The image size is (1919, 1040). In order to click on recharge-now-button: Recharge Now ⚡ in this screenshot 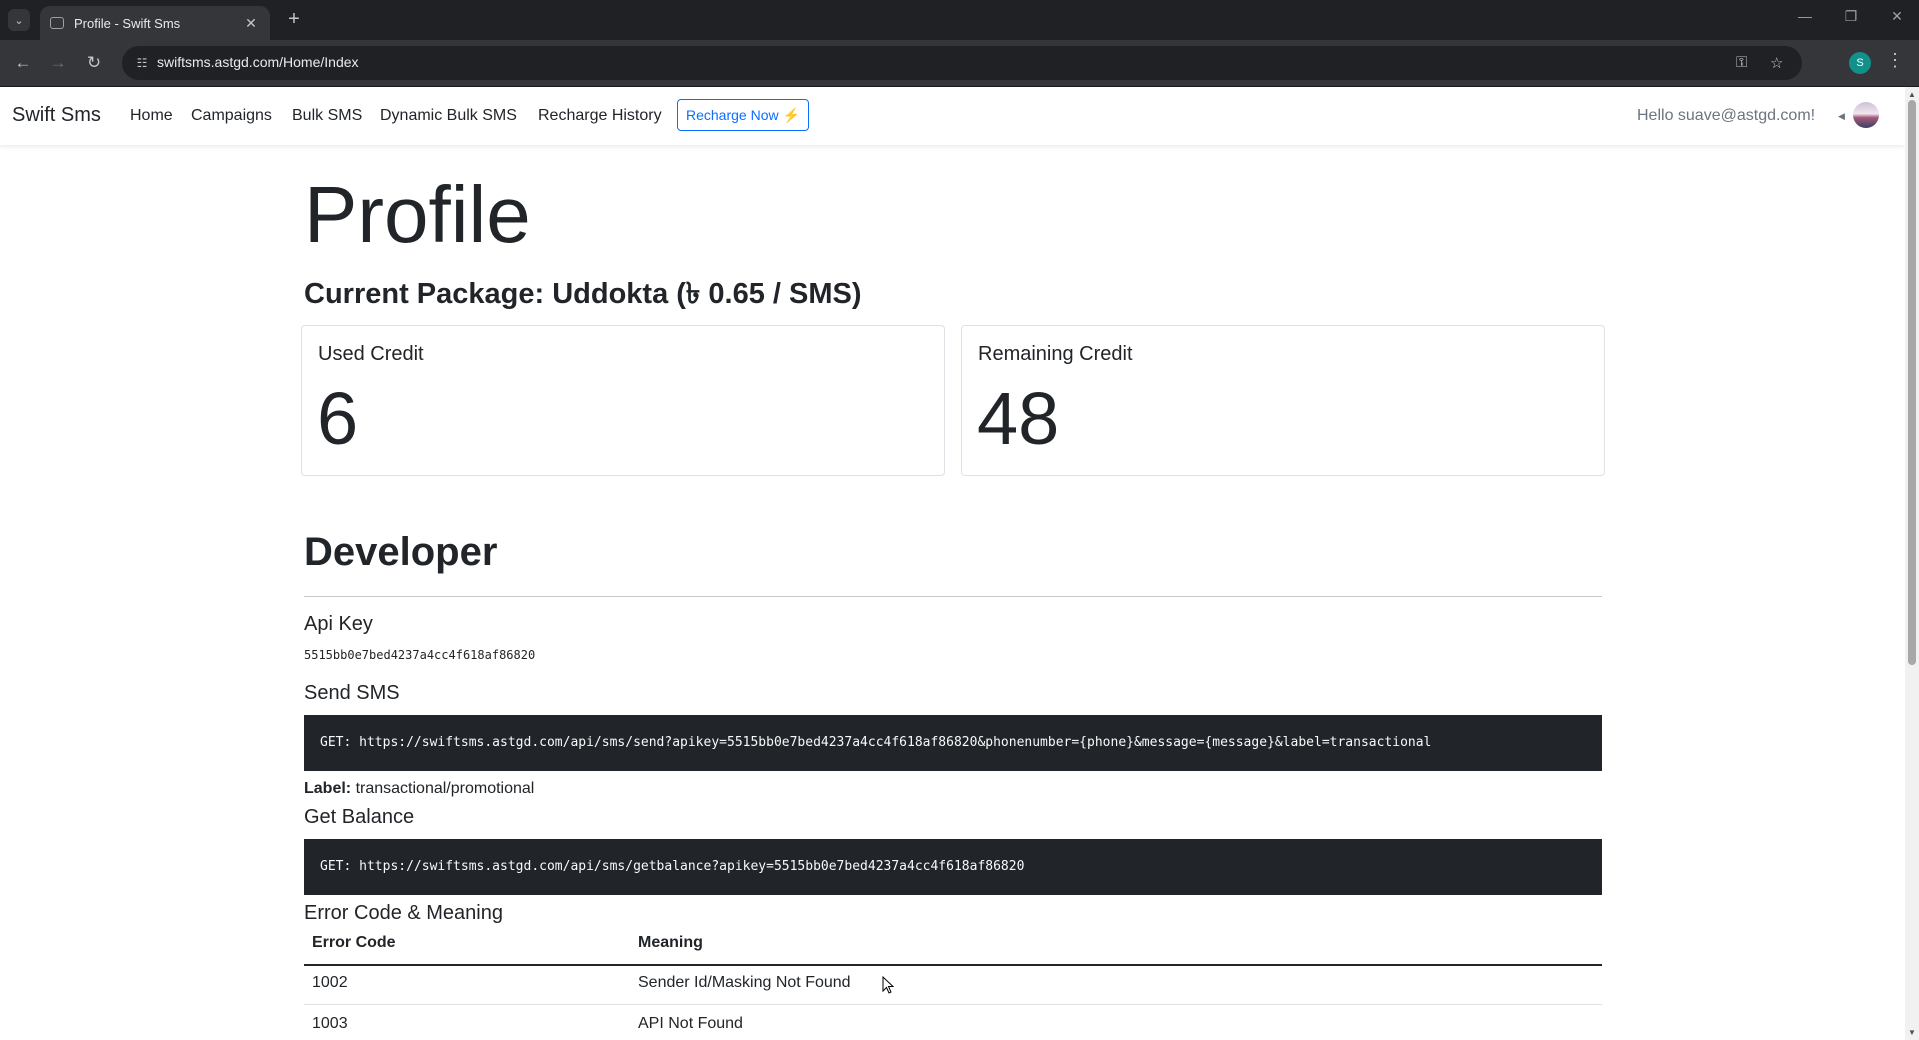, I will do `click(743, 115)`.